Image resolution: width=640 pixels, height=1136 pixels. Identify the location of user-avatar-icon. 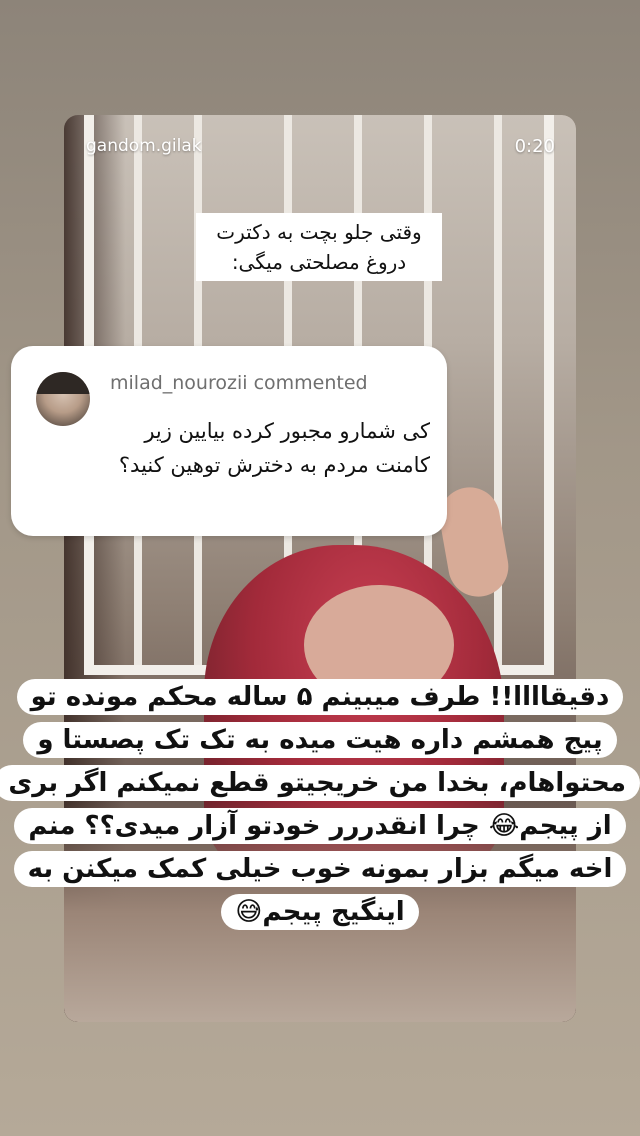
(63, 399).